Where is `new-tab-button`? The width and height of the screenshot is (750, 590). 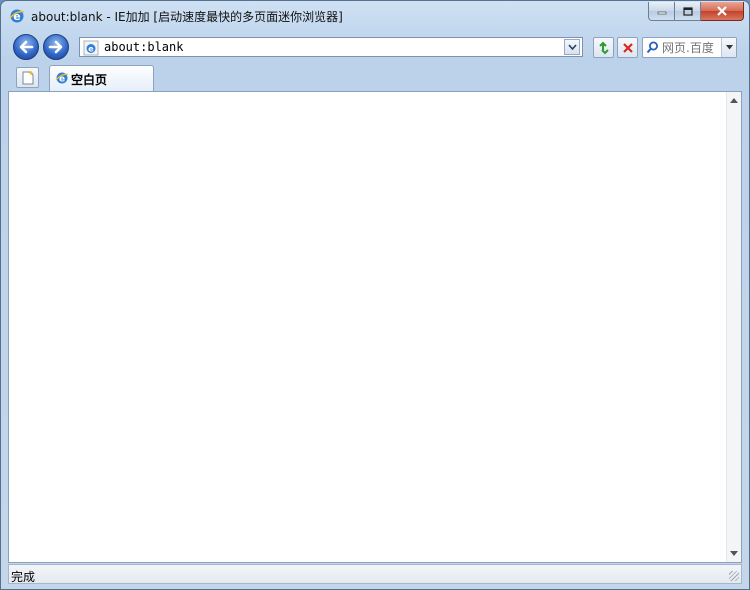
new-tab-button is located at coordinates (27, 77).